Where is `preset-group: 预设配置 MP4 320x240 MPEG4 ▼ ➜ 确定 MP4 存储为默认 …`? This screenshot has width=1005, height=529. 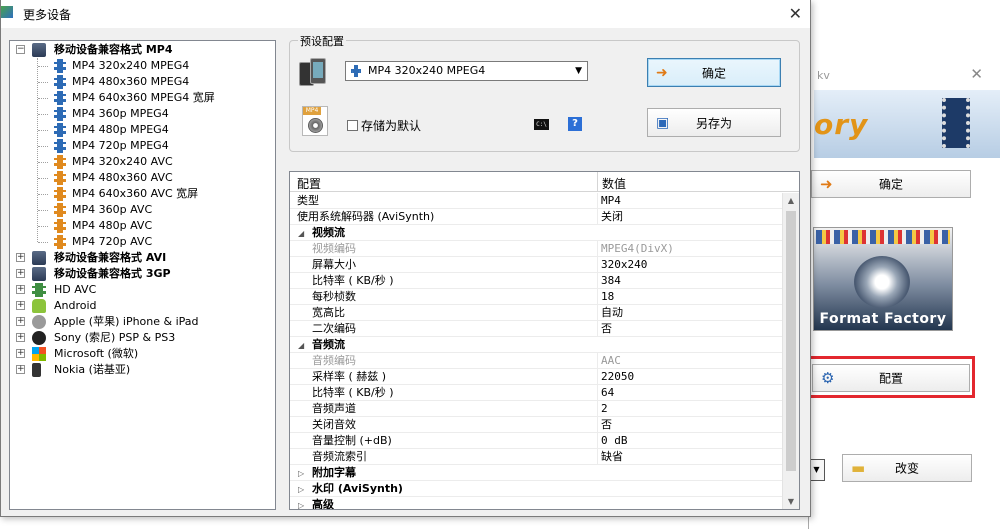 preset-group: 预设配置 MP4 320x240 MPEG4 ▼ ➜ 确定 MP4 存储为默认 … is located at coordinates (544, 92).